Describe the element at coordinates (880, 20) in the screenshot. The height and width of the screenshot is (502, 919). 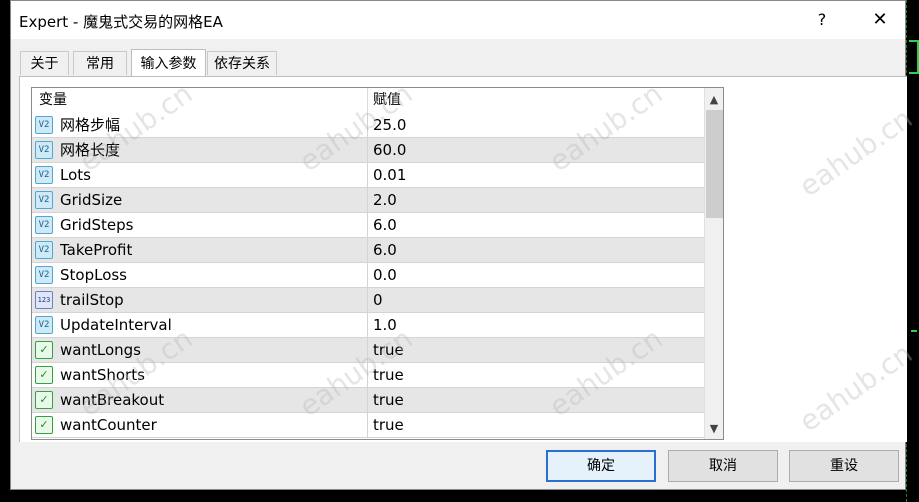
I see `close-button: ✕` at that location.